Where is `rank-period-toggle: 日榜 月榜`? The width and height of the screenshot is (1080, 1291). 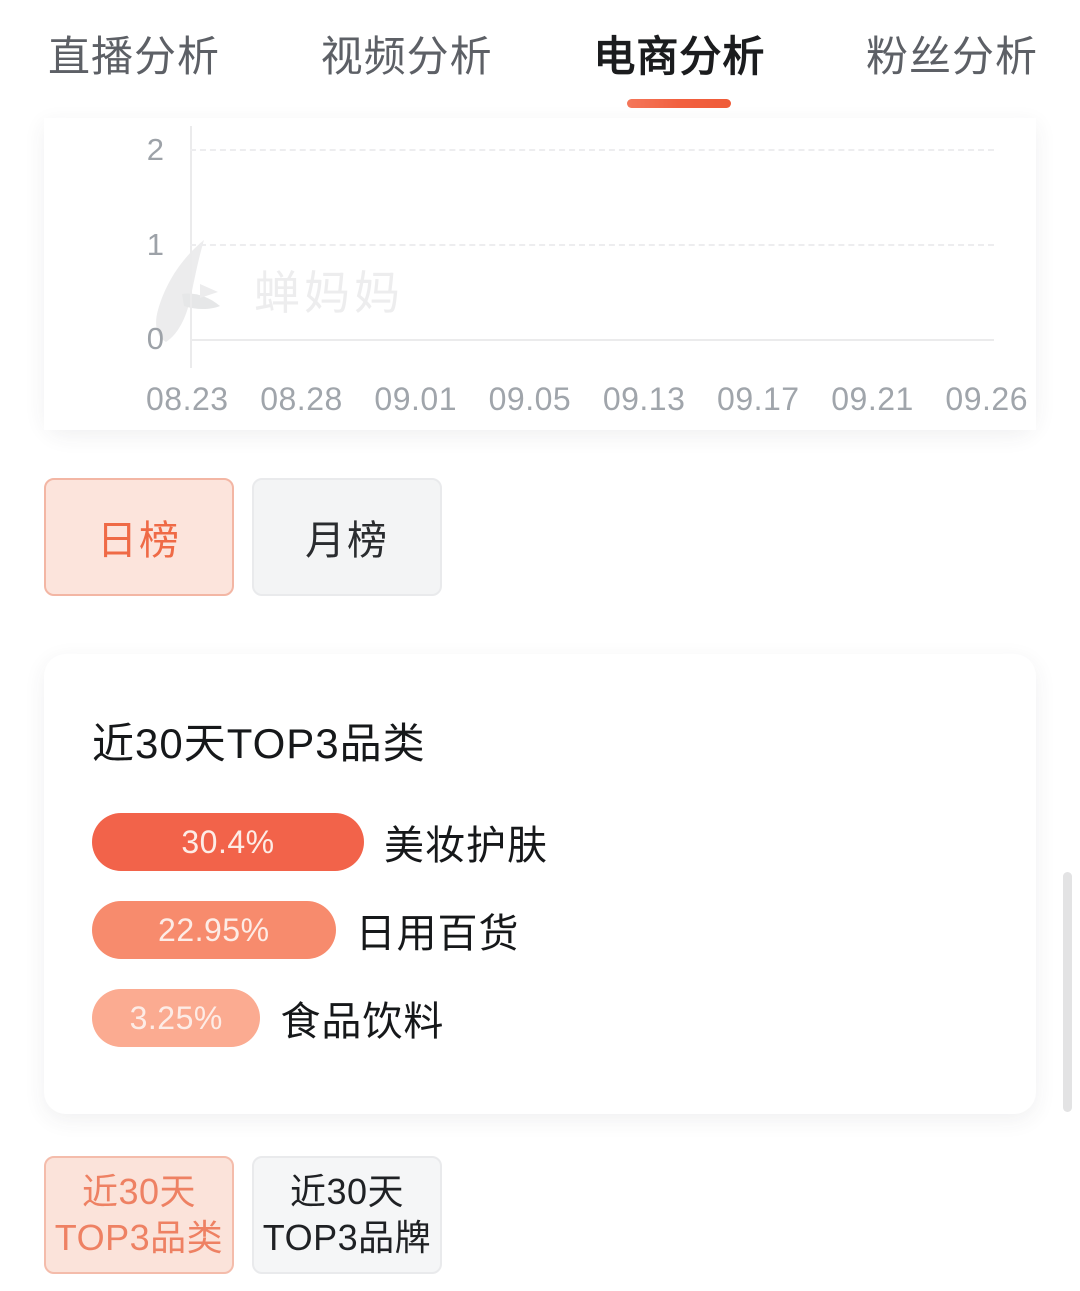 rank-period-toggle: 日榜 月榜 is located at coordinates (540, 537).